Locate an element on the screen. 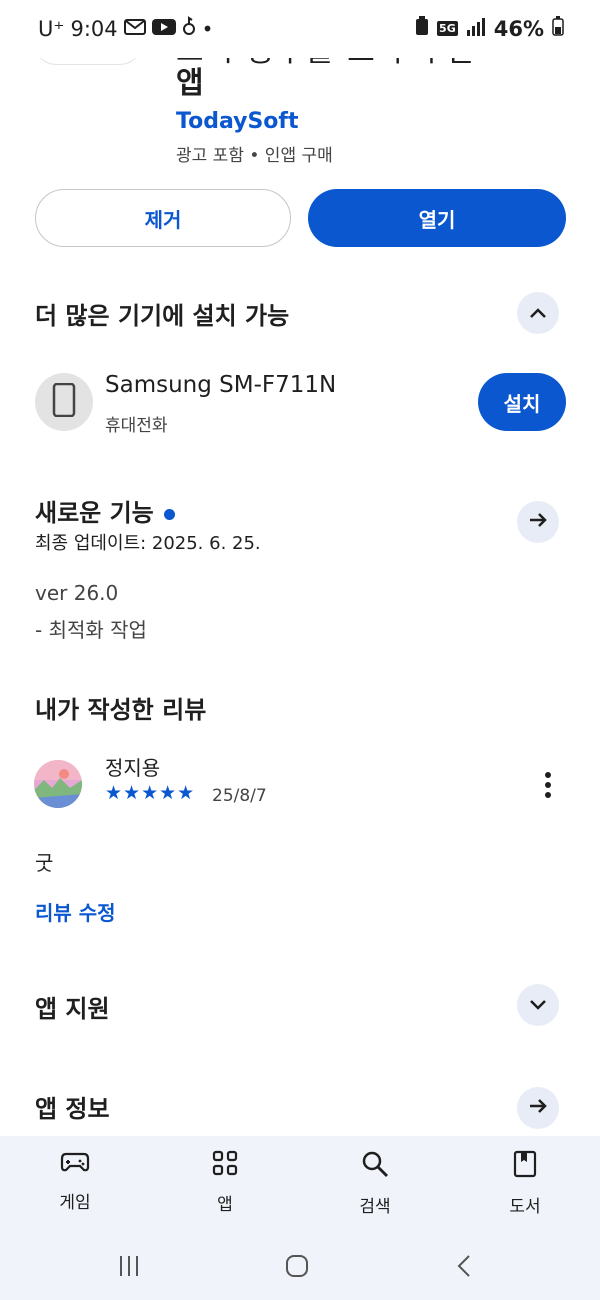  system-navigation-bar is located at coordinates (300, 1270).